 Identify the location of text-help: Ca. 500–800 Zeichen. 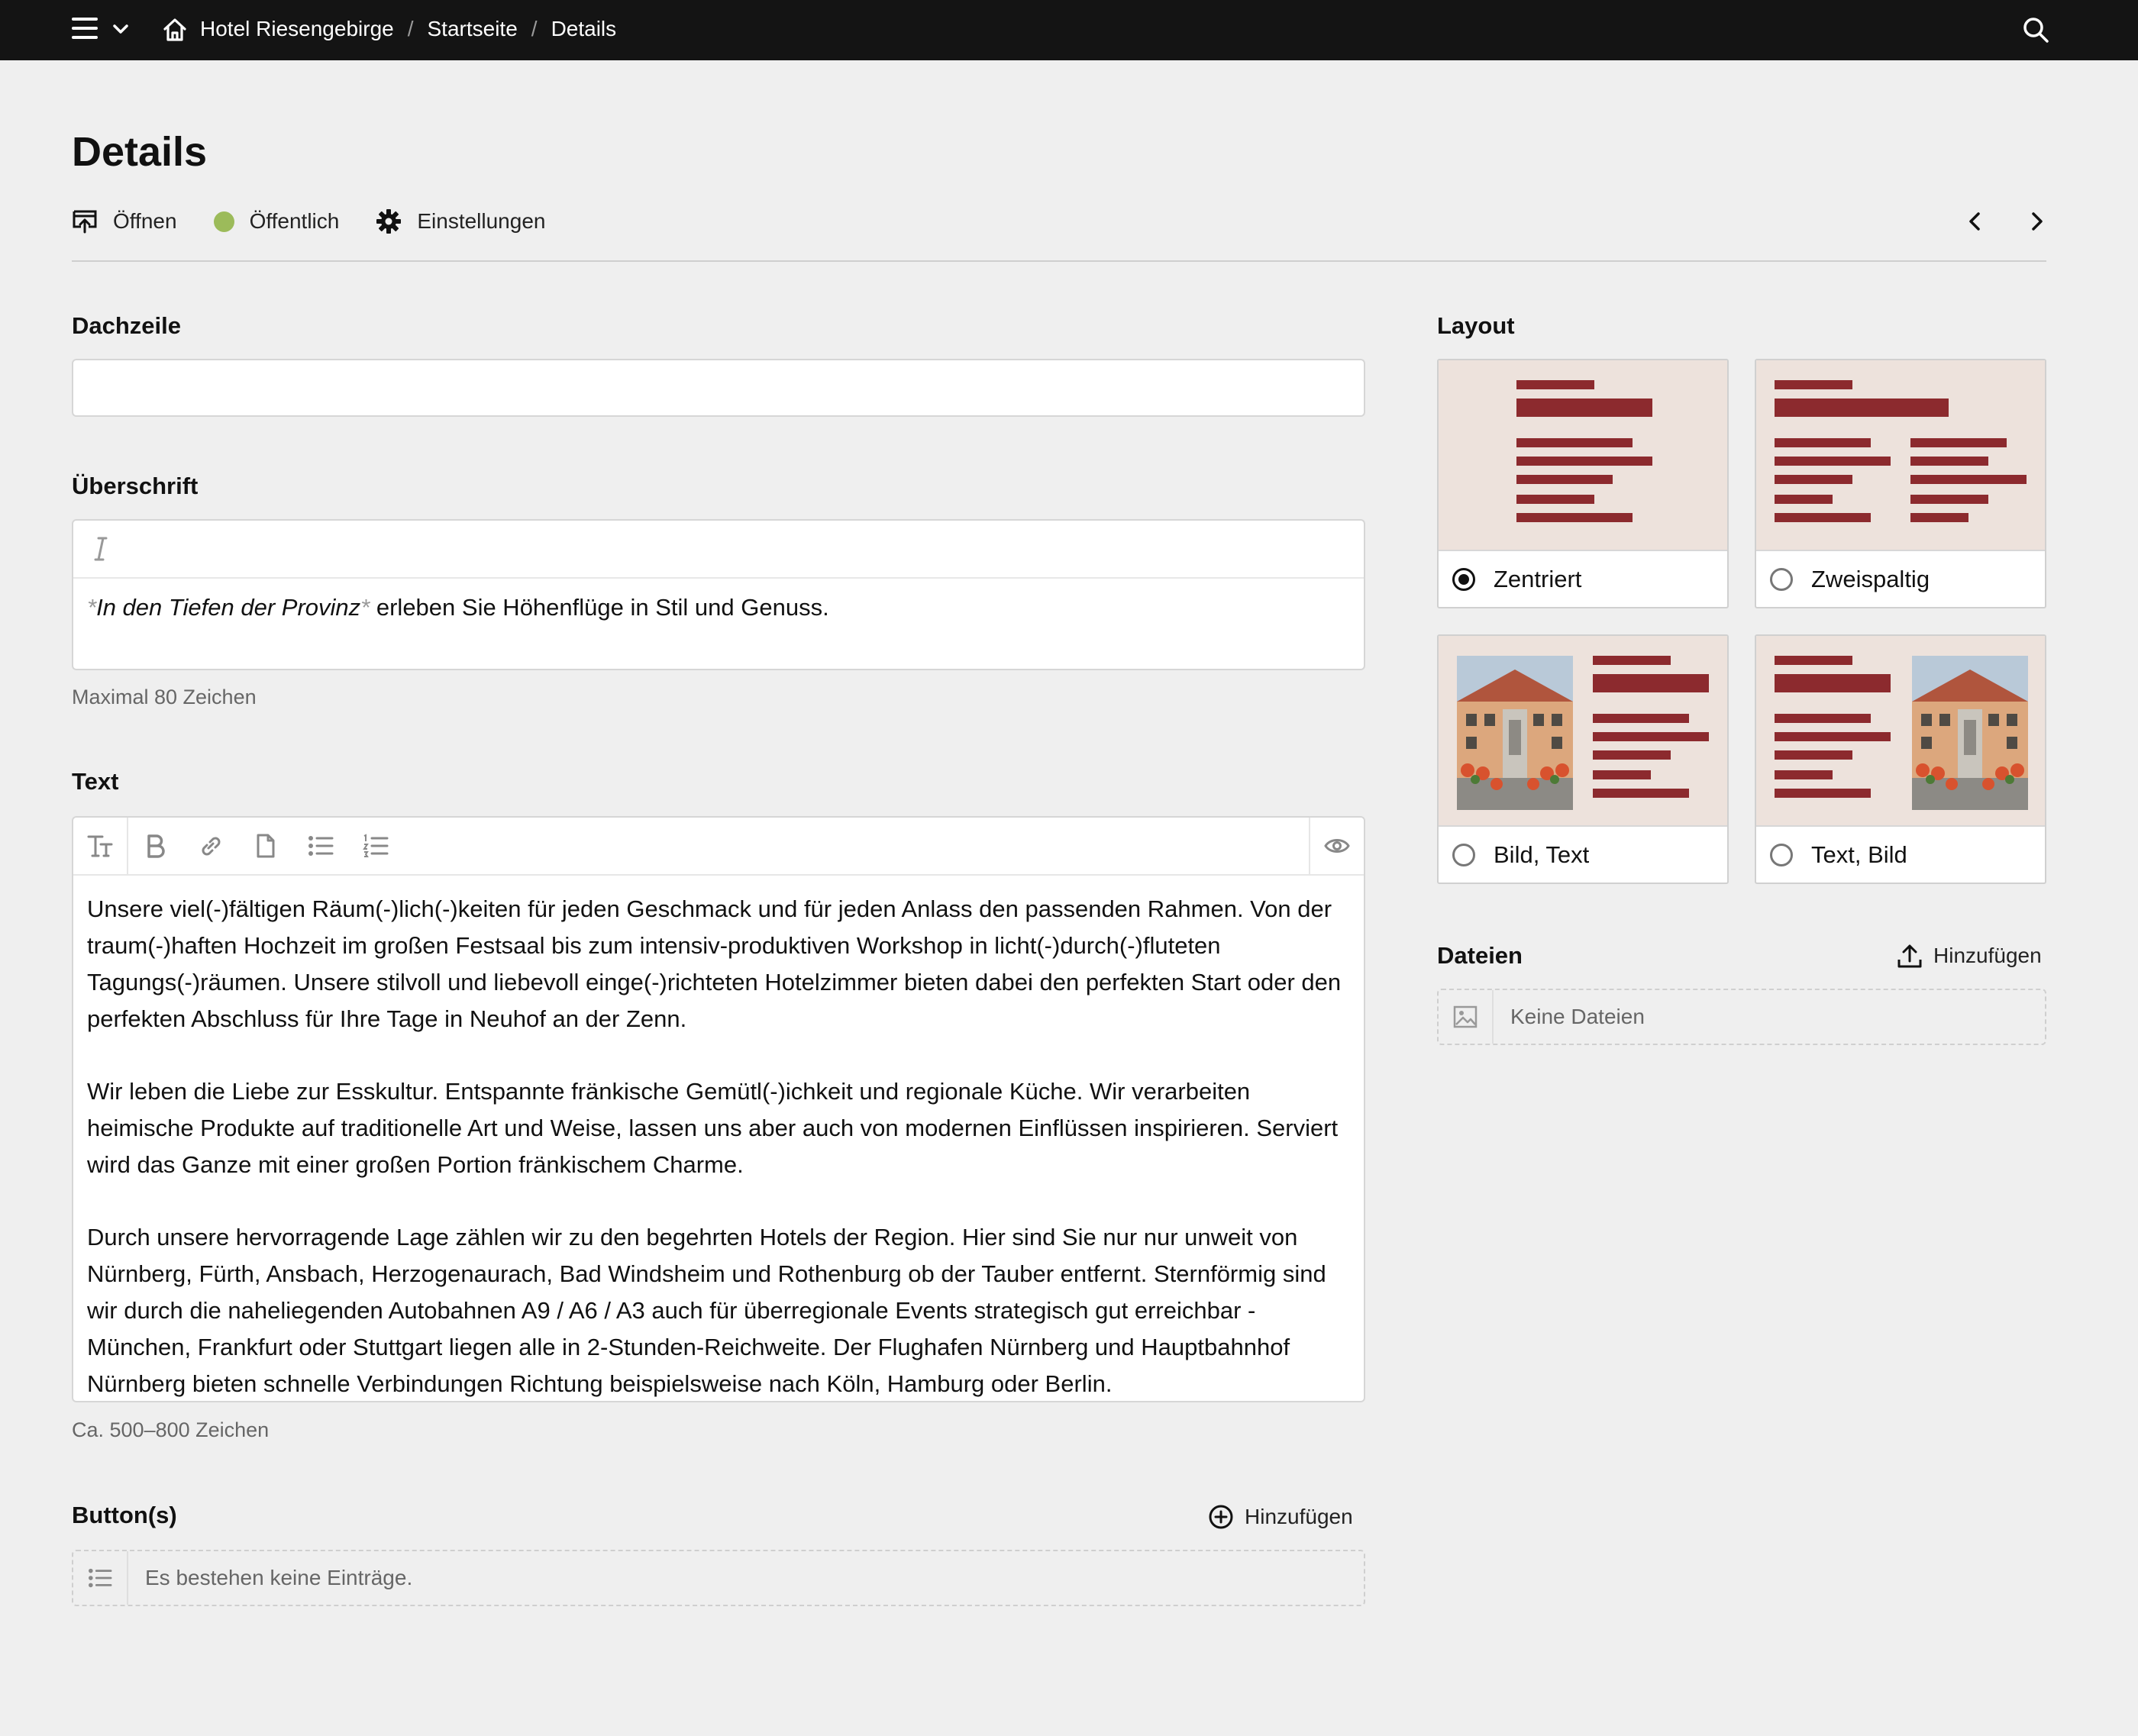
(171, 1430).